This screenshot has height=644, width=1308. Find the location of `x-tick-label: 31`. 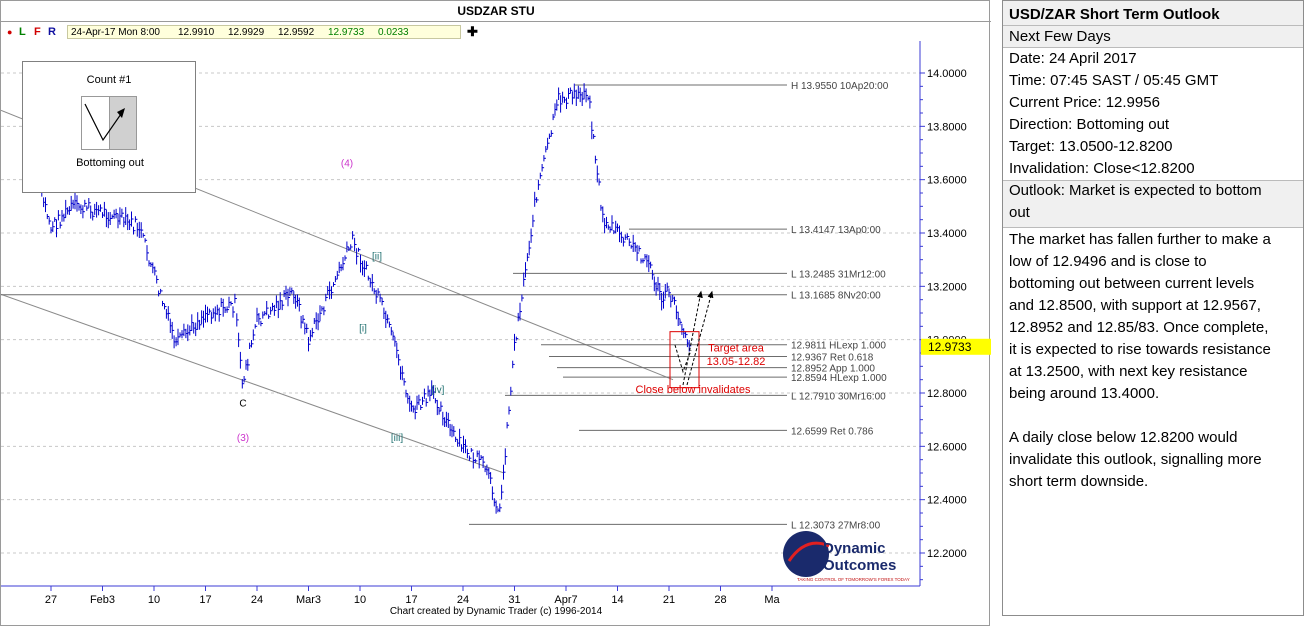

x-tick-label: 31 is located at coordinates (514, 600).